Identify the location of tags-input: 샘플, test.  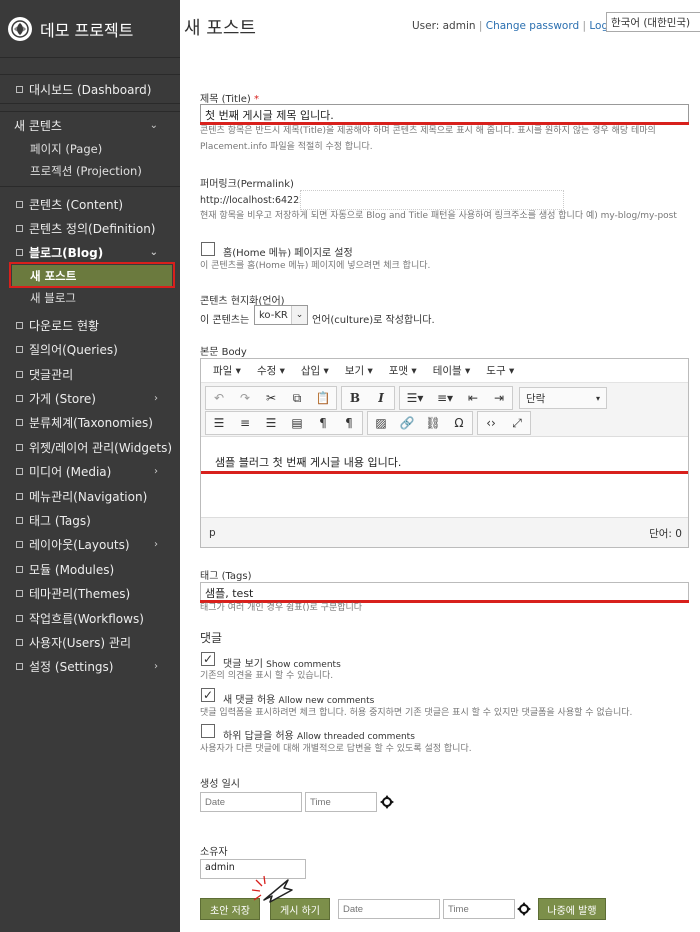
(444, 592).